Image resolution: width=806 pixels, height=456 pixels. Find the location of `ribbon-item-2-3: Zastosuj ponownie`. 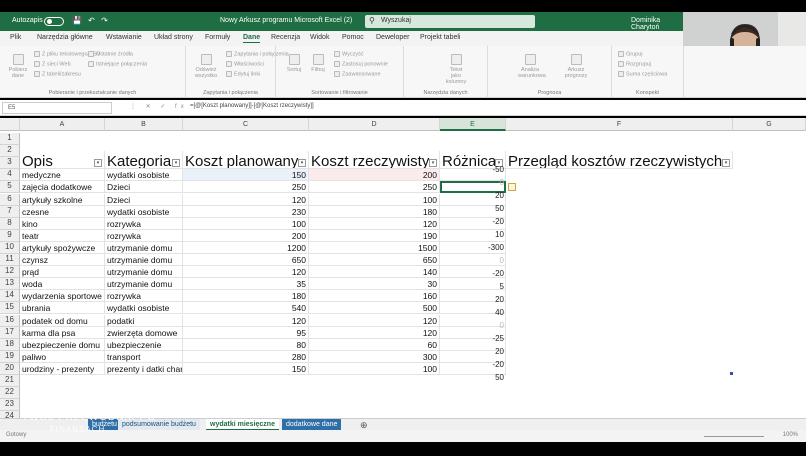

ribbon-item-2-3: Zastosuj ponownie is located at coordinates (361, 64).